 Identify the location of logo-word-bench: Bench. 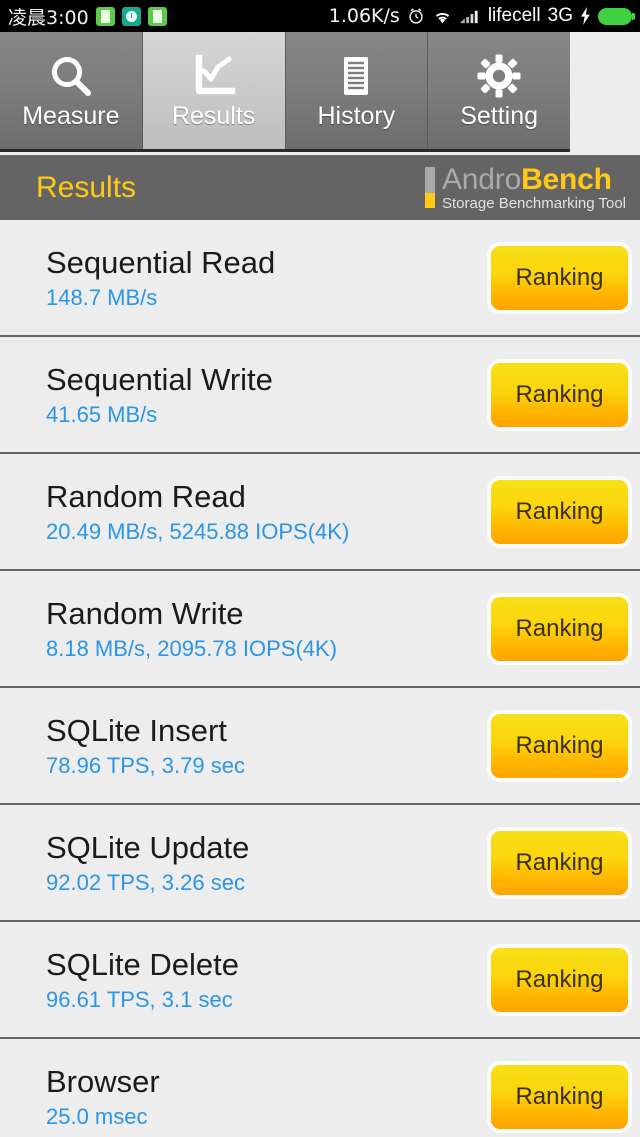
(566, 179).